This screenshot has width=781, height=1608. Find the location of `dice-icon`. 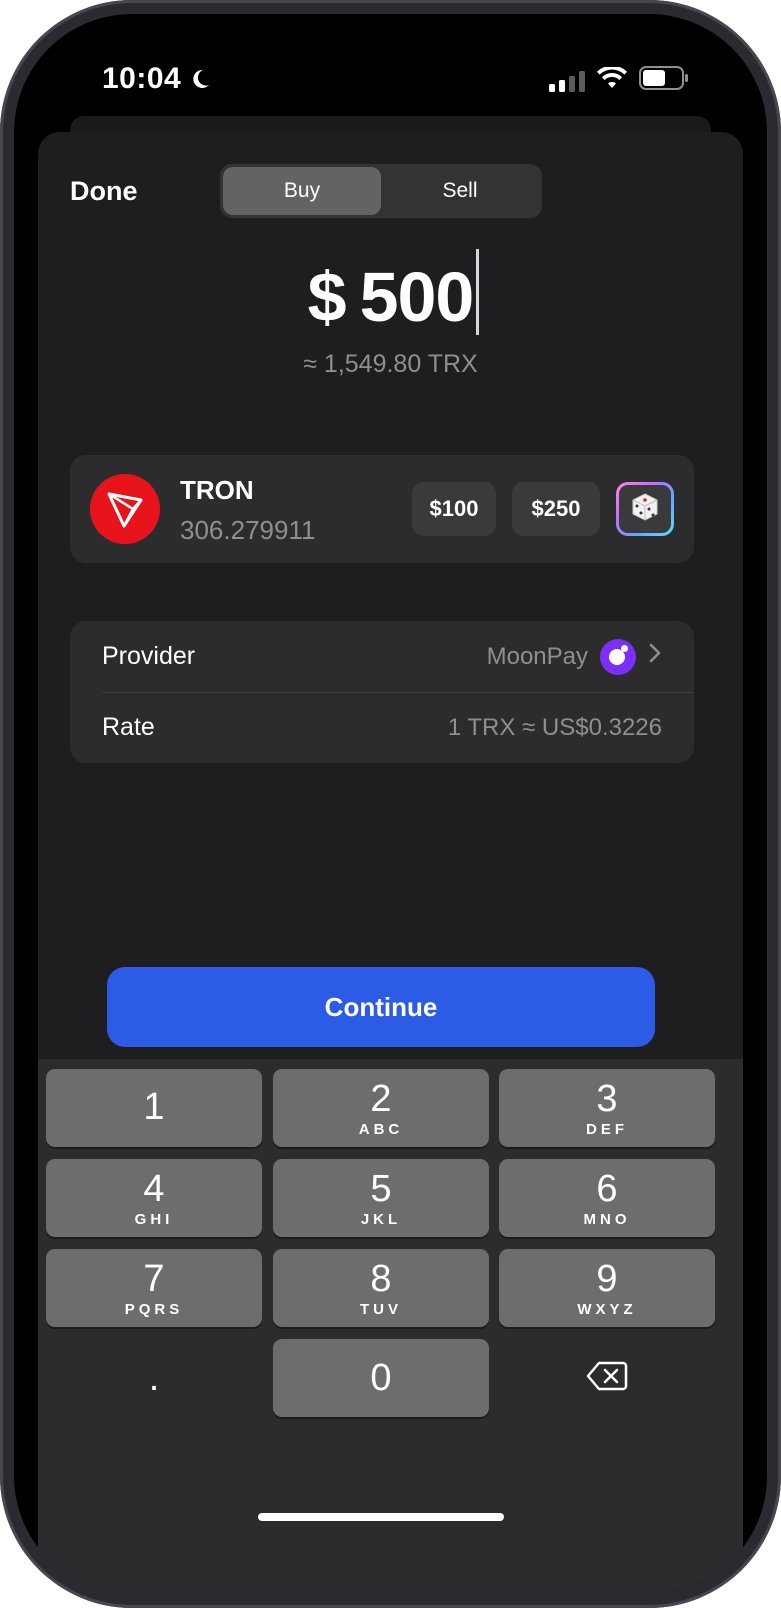

dice-icon is located at coordinates (645, 509).